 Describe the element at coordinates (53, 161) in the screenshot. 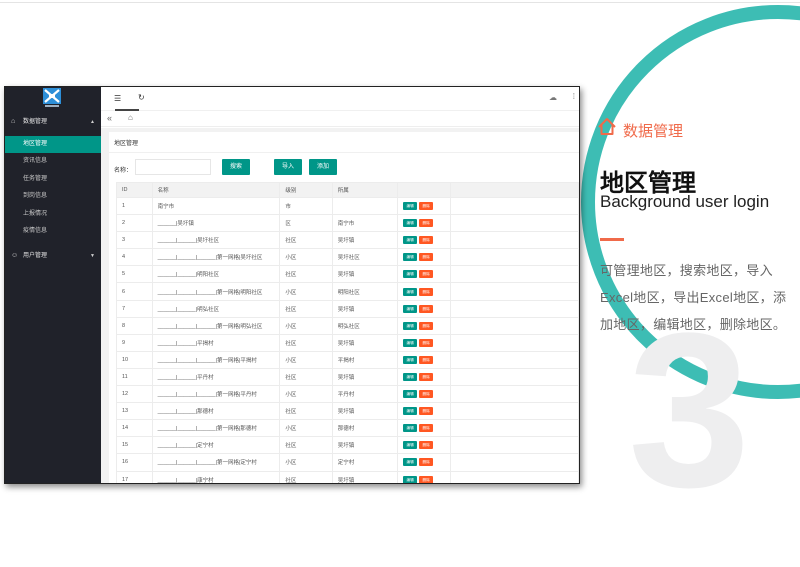

I see `sidebar-item-news: 资讯信息` at that location.